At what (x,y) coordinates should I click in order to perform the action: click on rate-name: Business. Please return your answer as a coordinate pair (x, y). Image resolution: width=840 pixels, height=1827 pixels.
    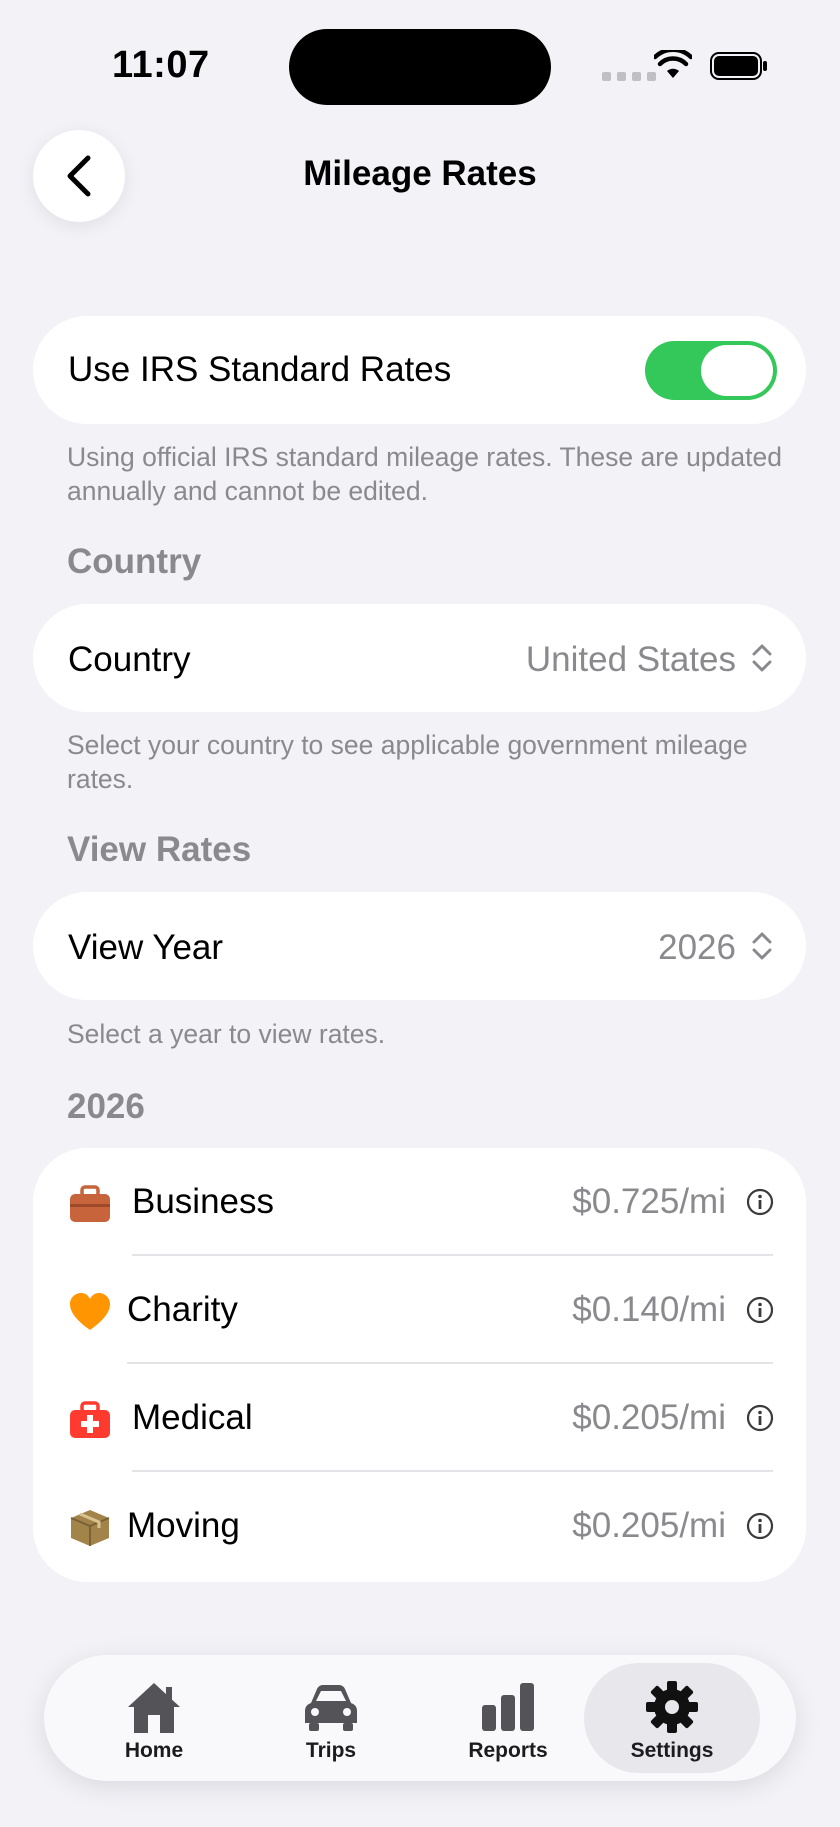
    Looking at the image, I should click on (203, 1201).